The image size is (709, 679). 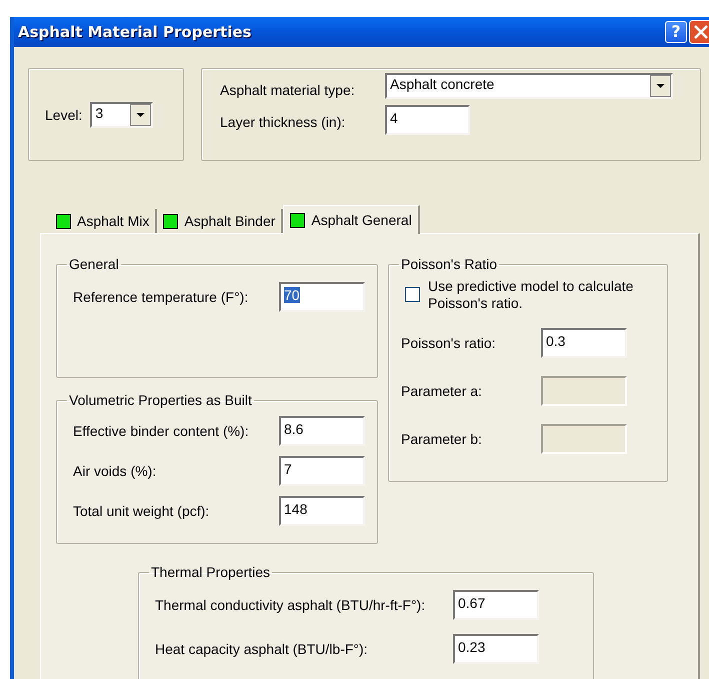 I want to click on window-title: Asphalt Material Properties, so click(x=135, y=32).